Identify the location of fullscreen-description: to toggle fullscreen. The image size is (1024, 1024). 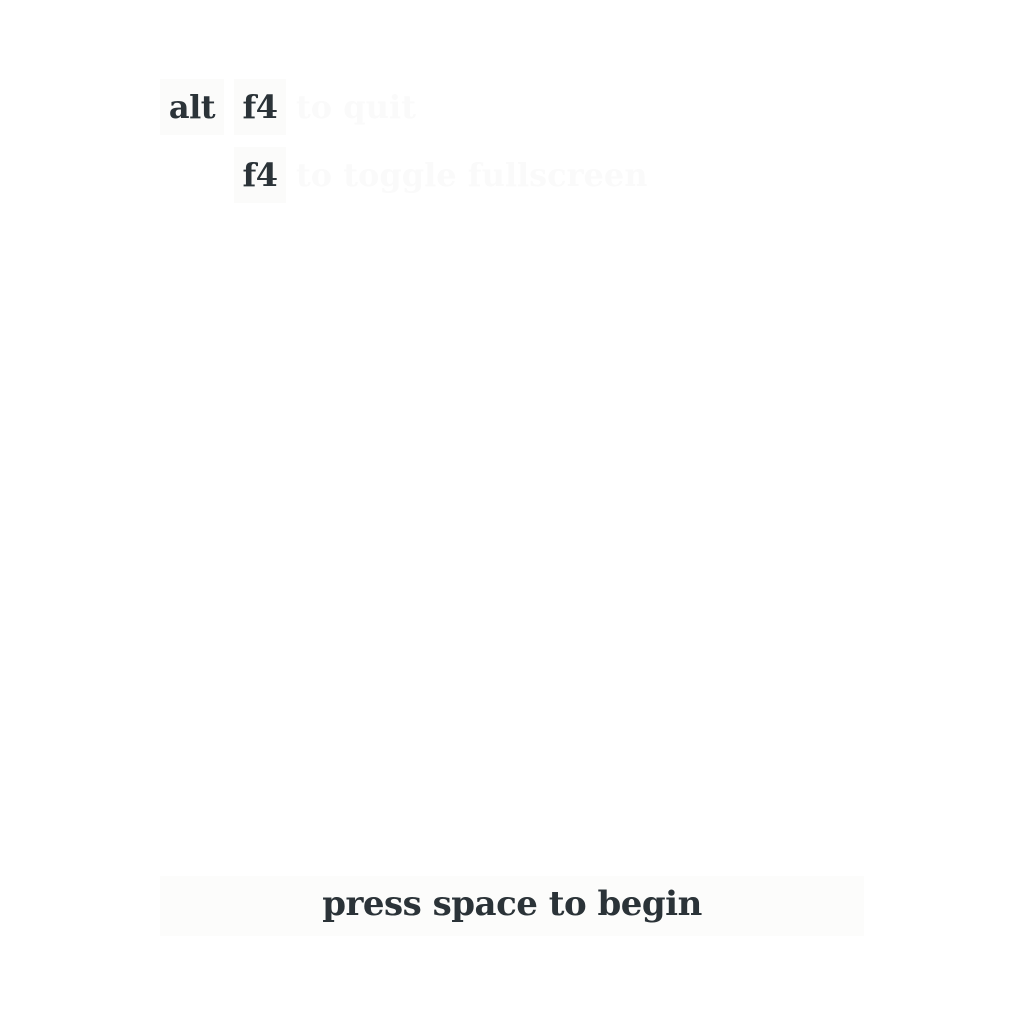
(472, 175).